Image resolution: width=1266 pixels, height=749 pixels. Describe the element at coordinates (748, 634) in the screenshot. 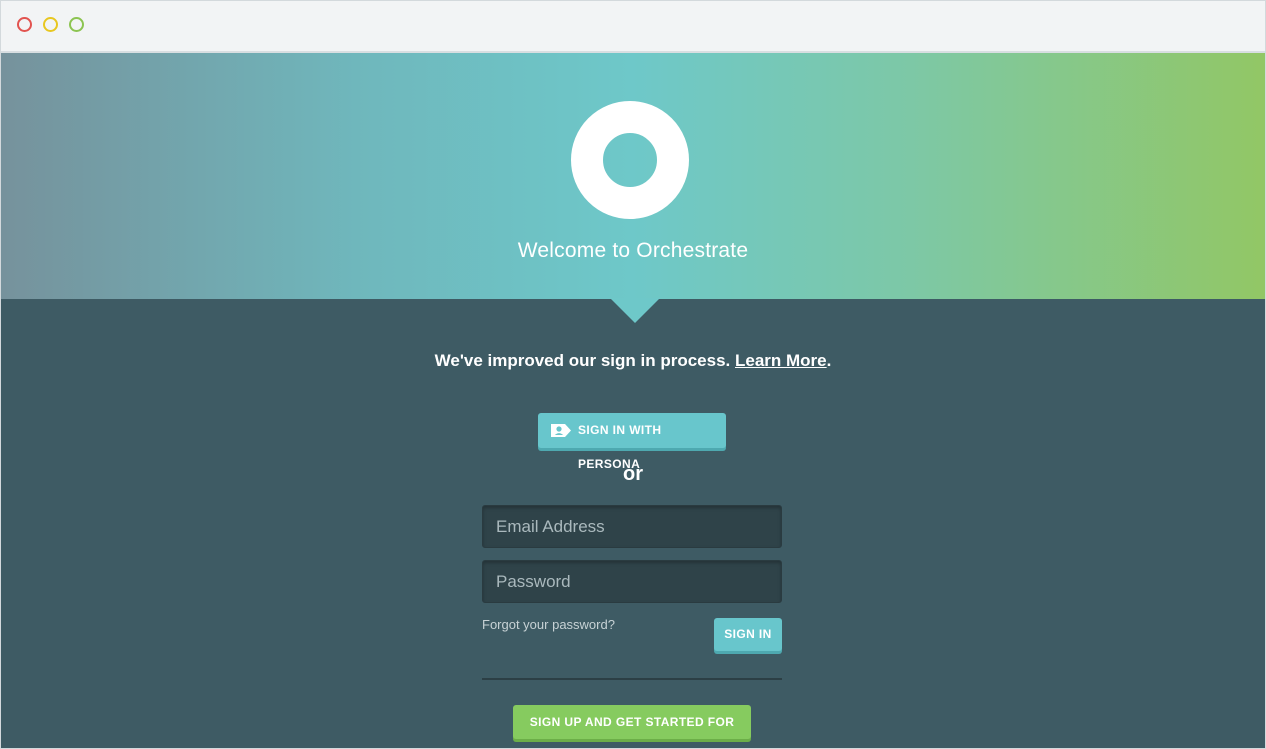

I see `sign-in-button: SIGN IN` at that location.